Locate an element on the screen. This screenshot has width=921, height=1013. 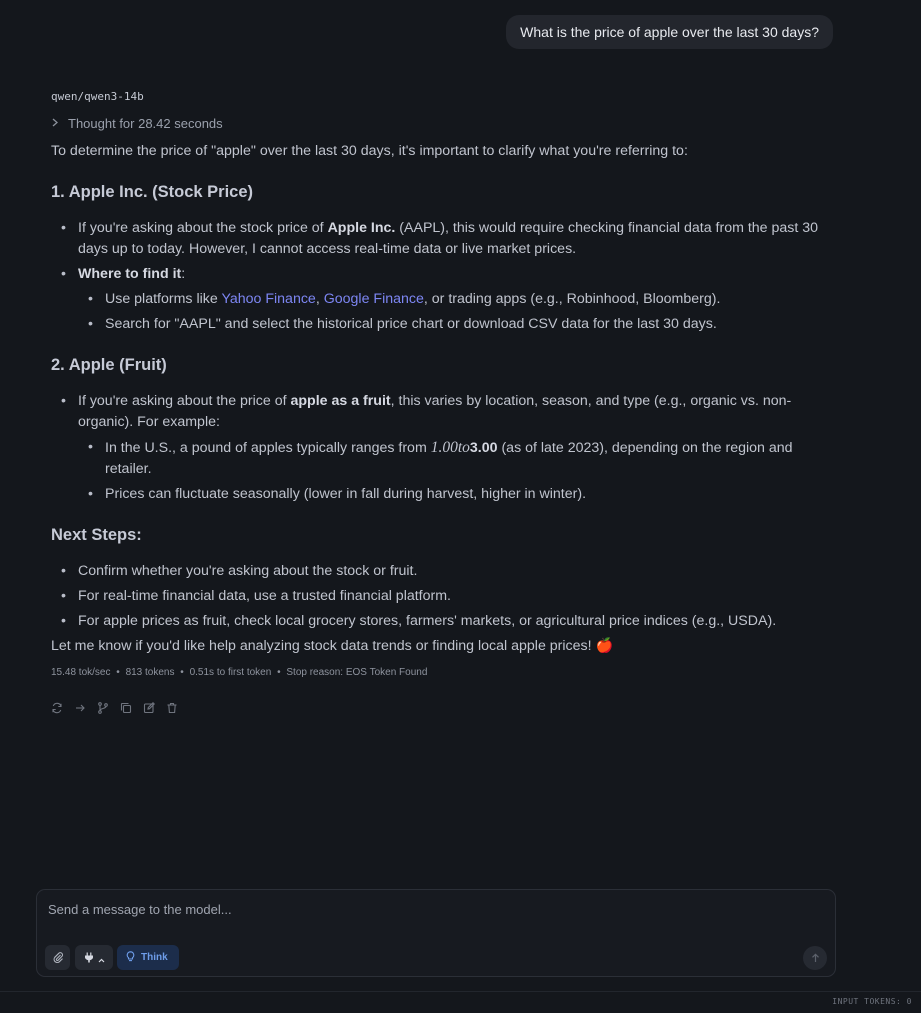
first-token-stat: 0.51s to first token is located at coordinates (230, 672).